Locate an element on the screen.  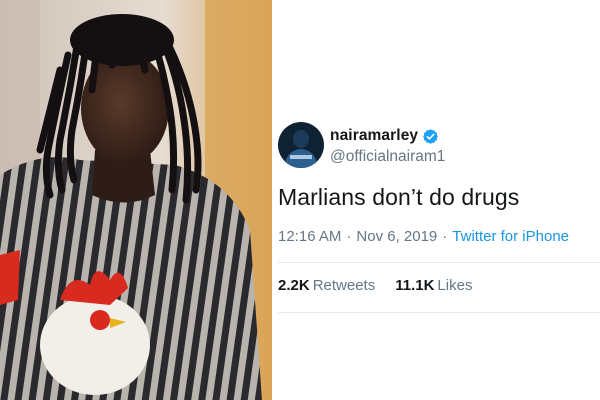
avatar is located at coordinates (301, 145).